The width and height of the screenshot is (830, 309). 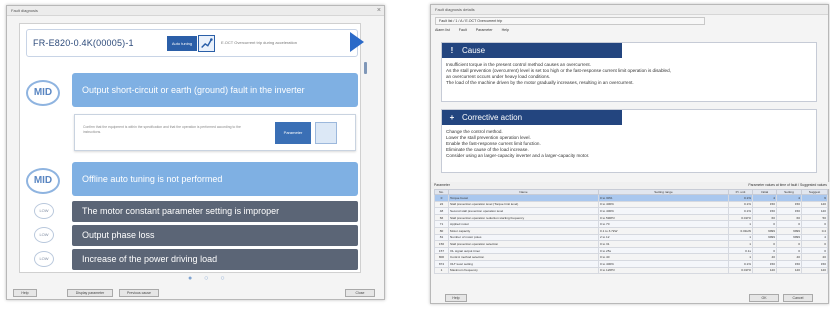 What do you see at coordinates (441, 204) in the screenshot?
I see `table-cell: 22` at bounding box center [441, 204].